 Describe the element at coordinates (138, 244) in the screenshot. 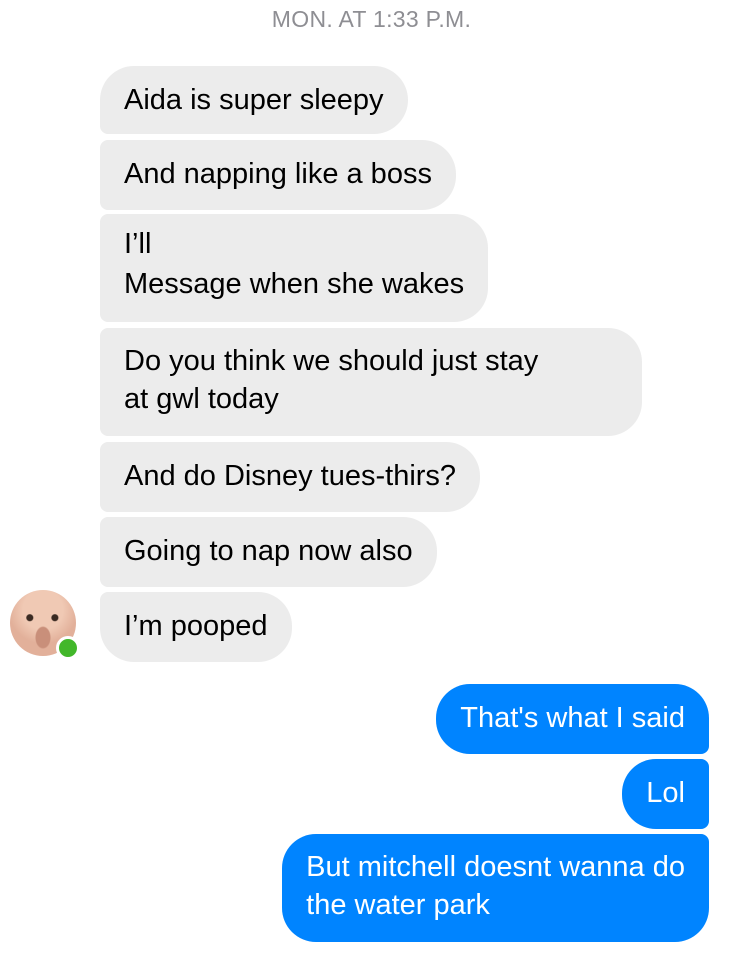

I see `message-text: I’ll` at that location.